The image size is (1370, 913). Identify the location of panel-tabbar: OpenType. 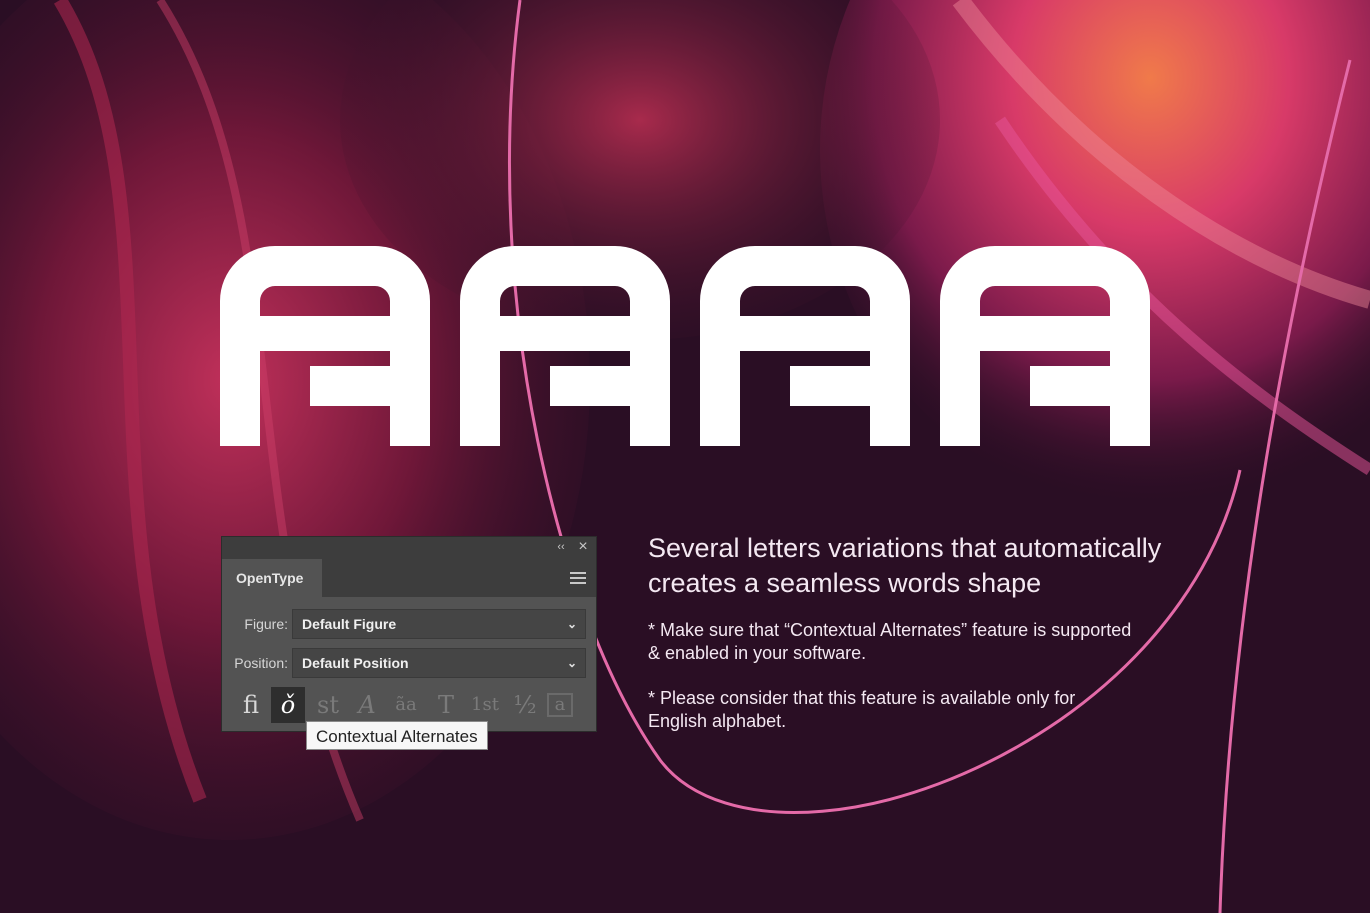
(409, 578).